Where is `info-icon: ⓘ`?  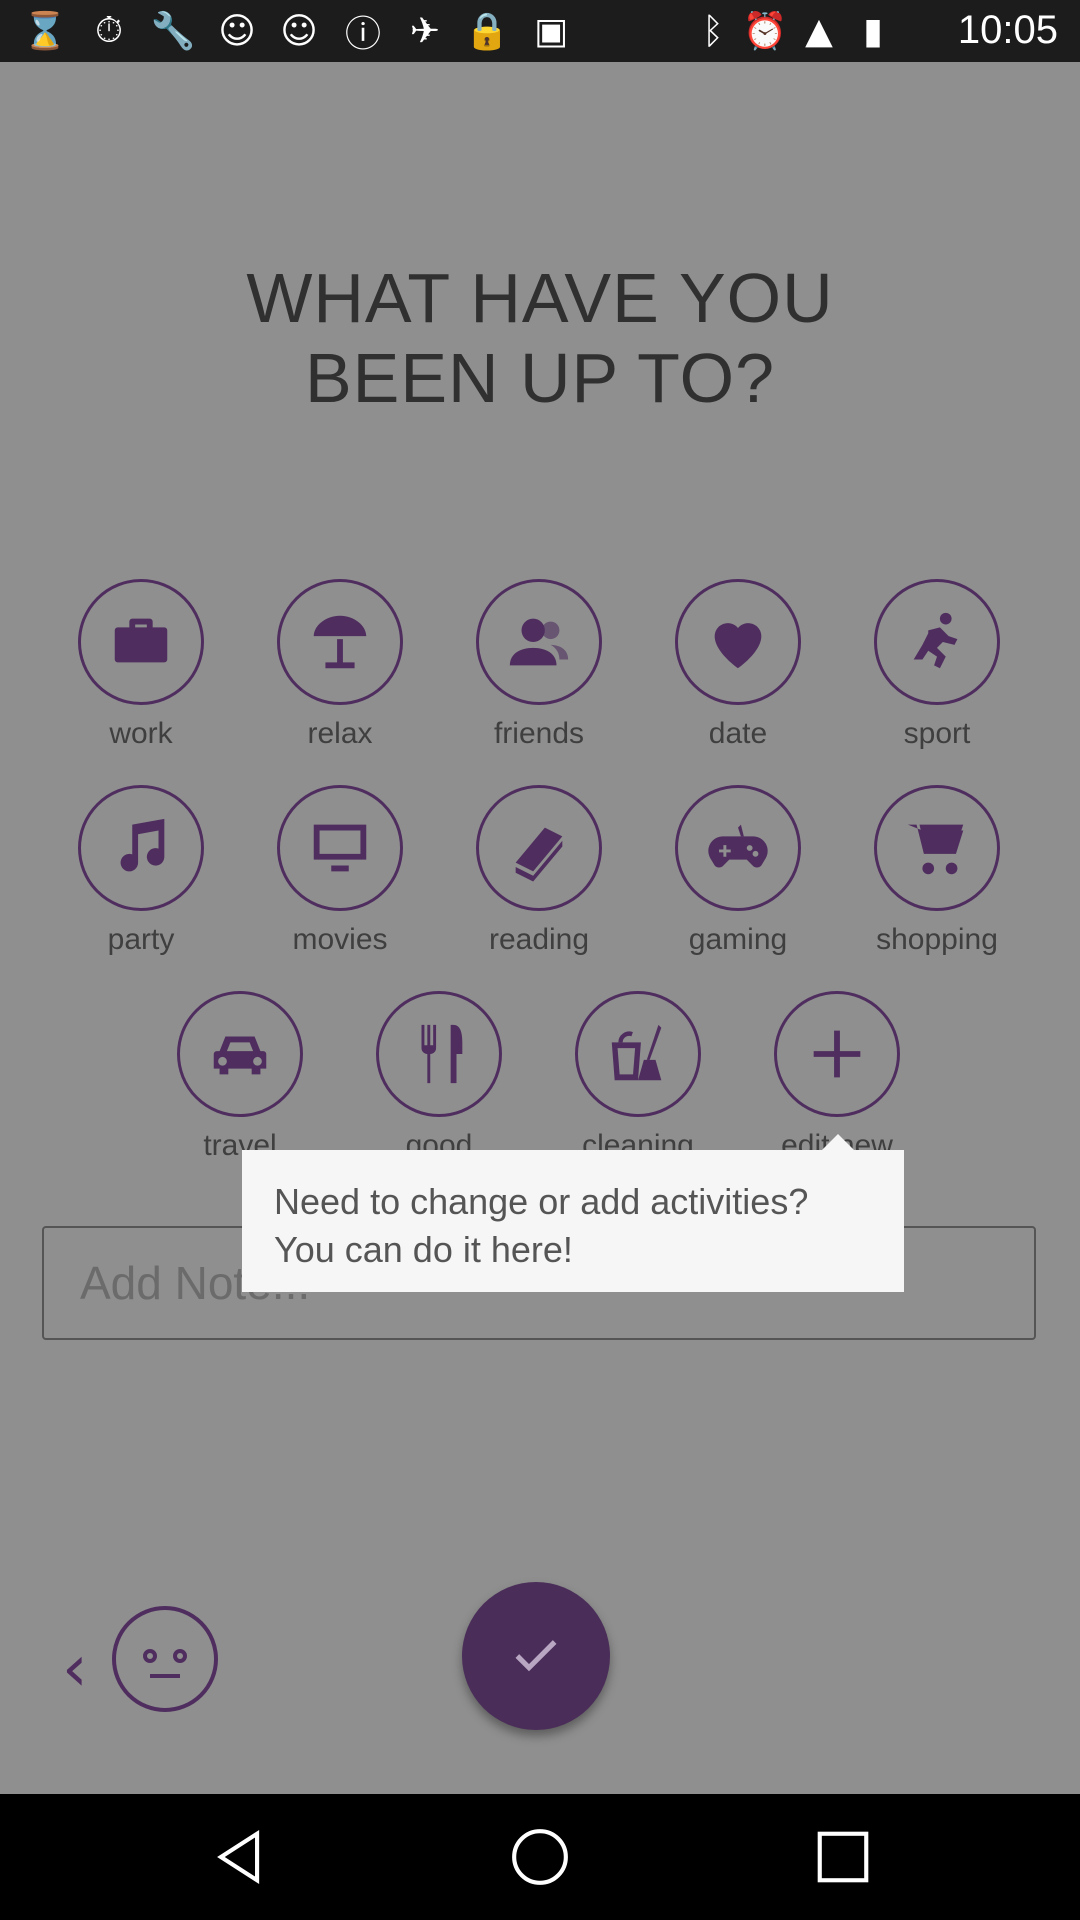
info-icon: ⓘ is located at coordinates (362, 34).